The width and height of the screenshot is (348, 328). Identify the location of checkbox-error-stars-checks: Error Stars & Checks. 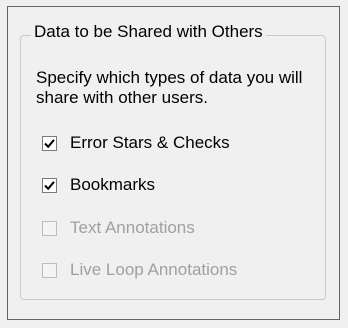
(136, 143).